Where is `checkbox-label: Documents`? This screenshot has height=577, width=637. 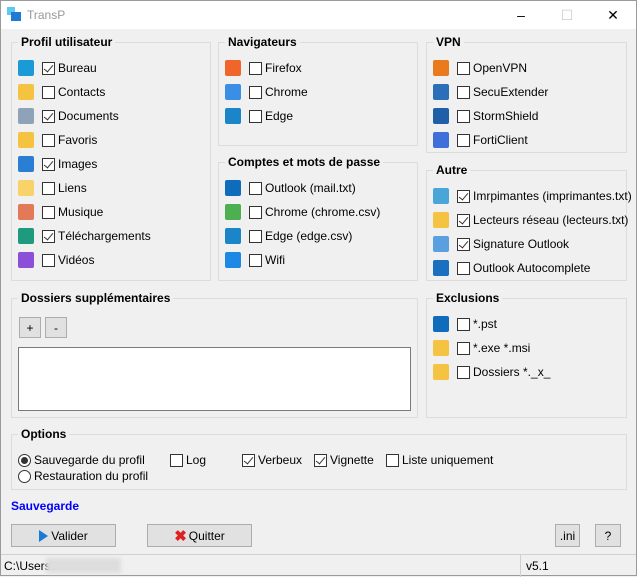 checkbox-label: Documents is located at coordinates (88, 116).